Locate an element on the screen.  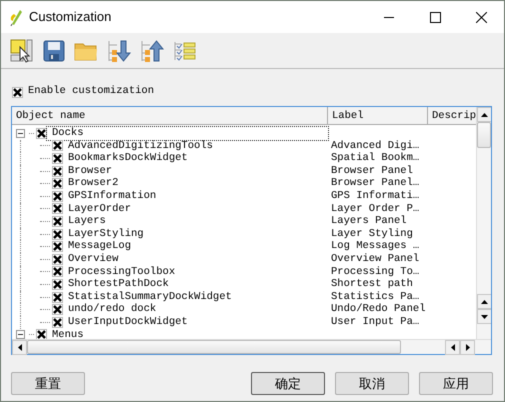
column-header: Label is located at coordinates (378, 116).